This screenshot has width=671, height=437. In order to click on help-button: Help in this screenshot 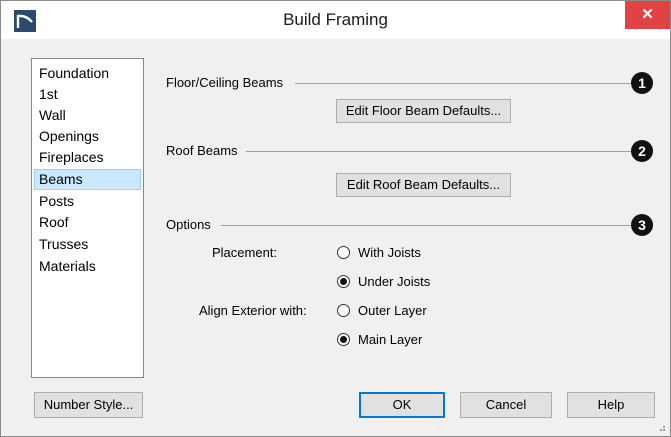, I will do `click(611, 405)`.